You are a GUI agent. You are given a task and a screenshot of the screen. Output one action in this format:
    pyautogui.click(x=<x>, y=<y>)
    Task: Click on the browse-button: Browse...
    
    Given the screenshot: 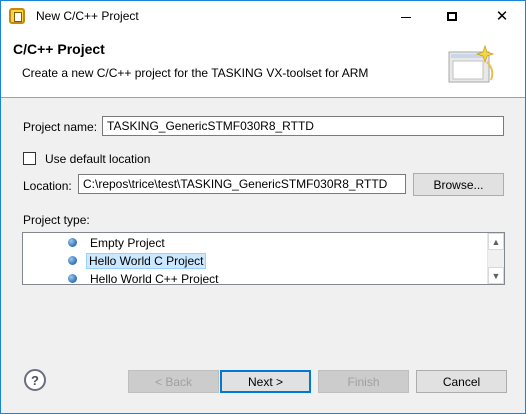 What is the action you would take?
    pyautogui.click(x=458, y=184)
    